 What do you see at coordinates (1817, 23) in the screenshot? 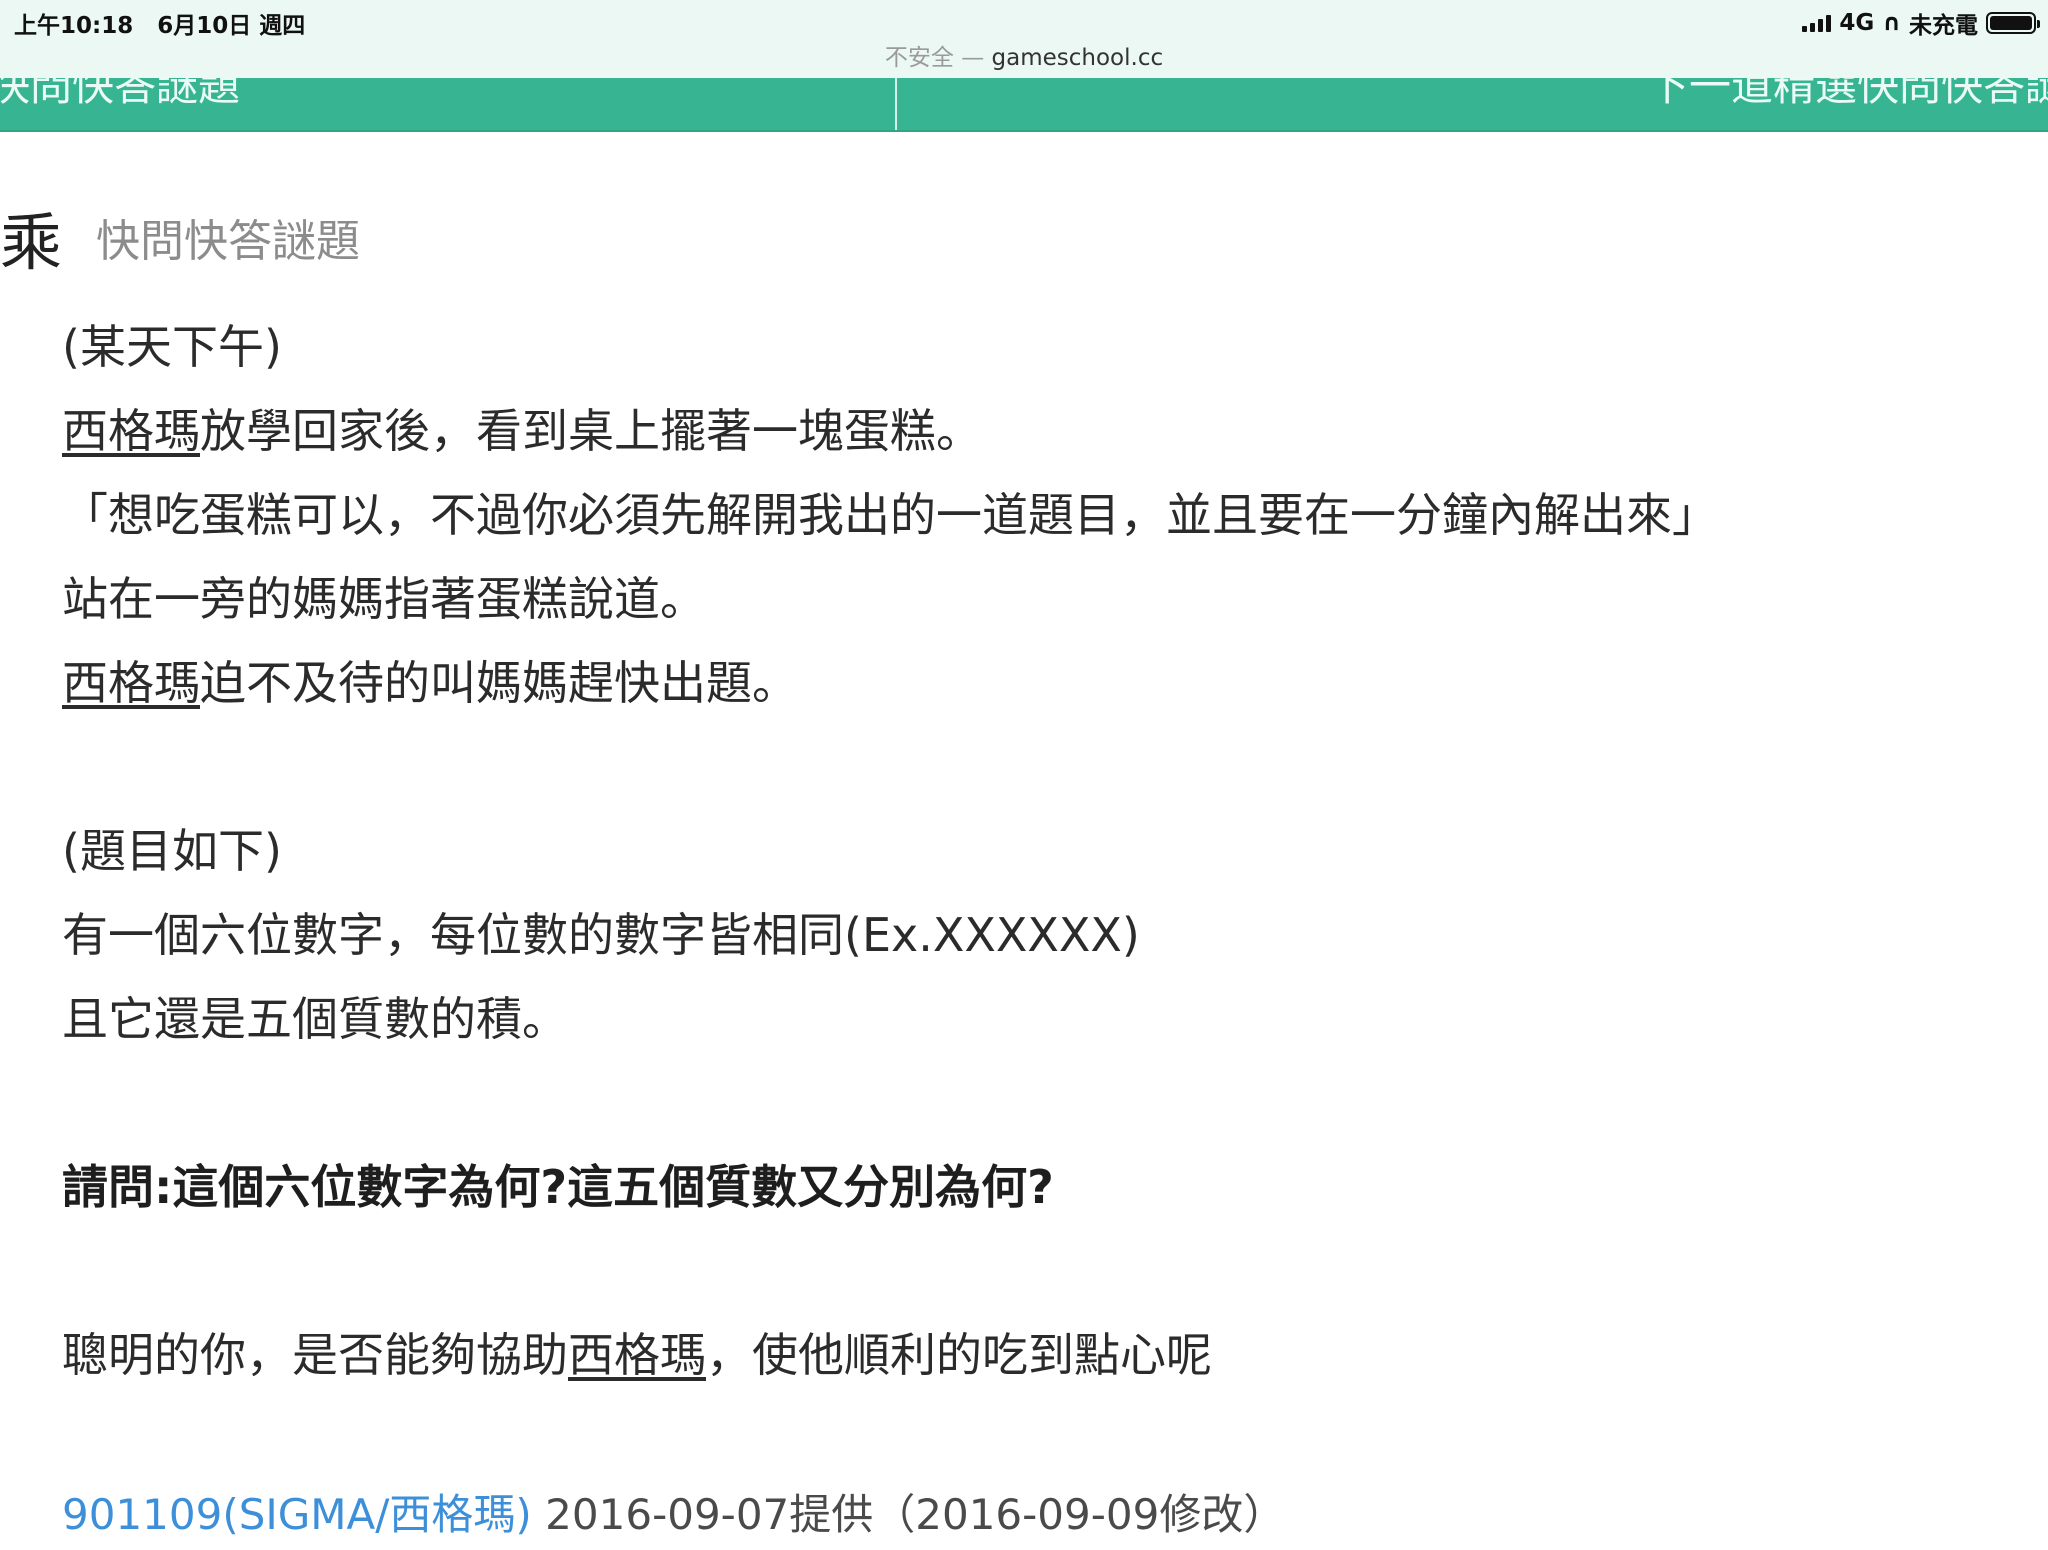
I see `signal-icon` at bounding box center [1817, 23].